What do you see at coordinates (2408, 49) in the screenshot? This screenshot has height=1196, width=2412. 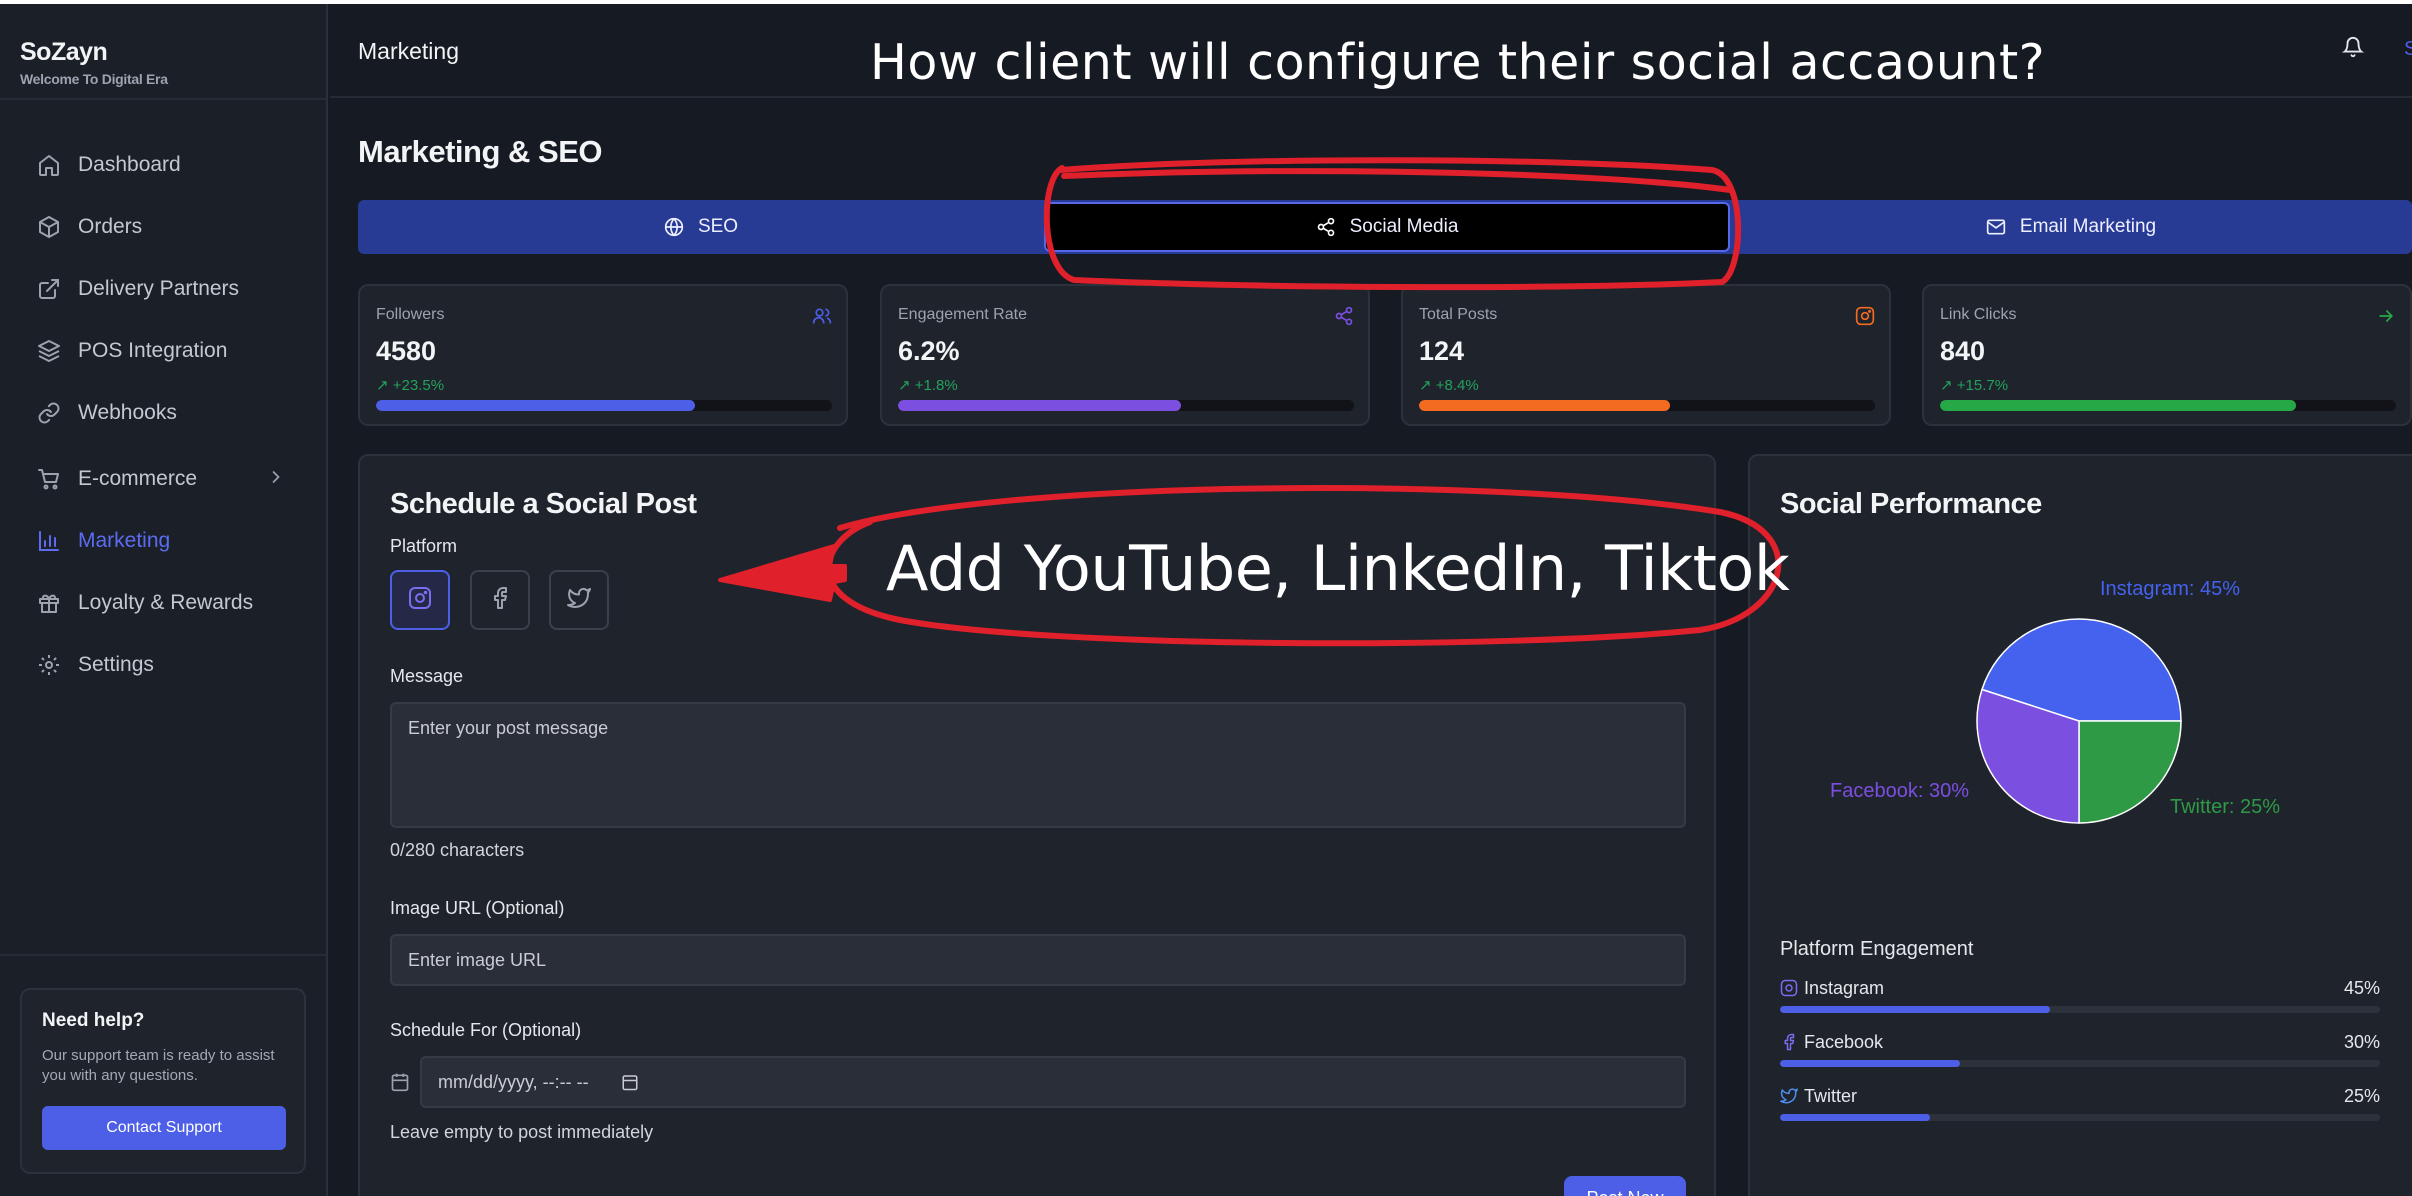 I see `user-avatar: S` at bounding box center [2408, 49].